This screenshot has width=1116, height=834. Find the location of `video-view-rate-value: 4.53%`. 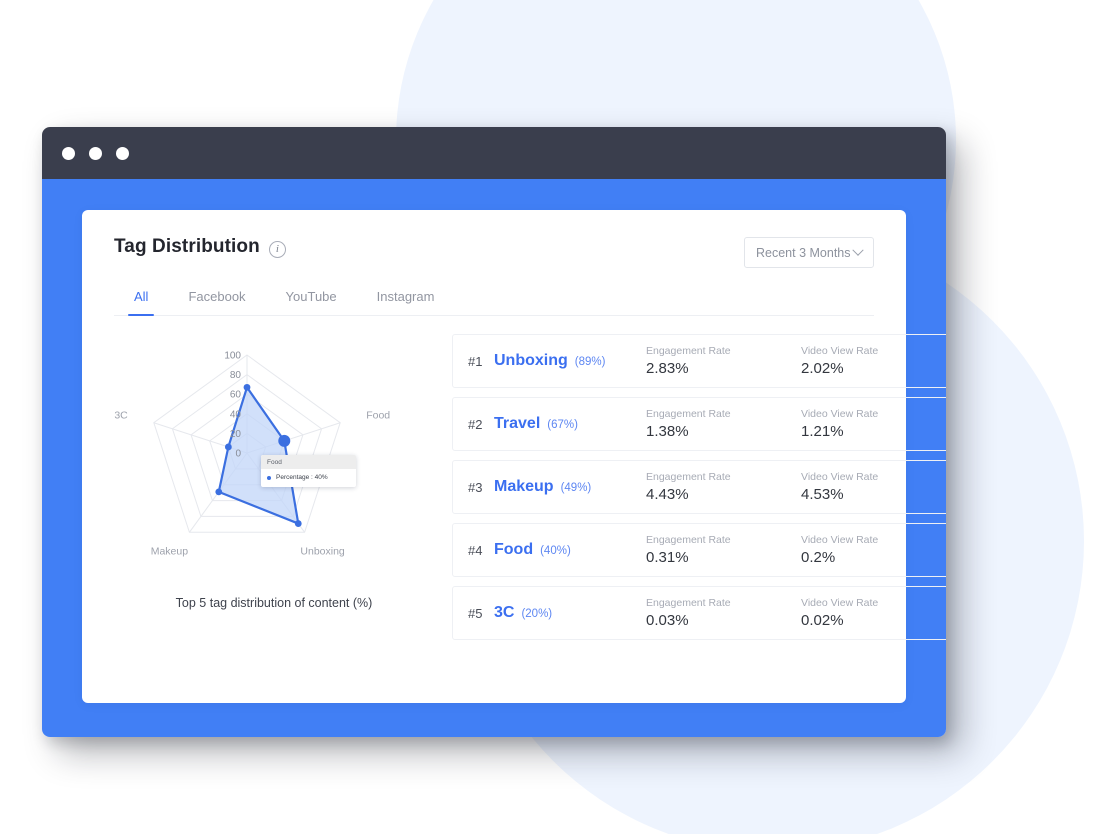

video-view-rate-value: 4.53% is located at coordinates (822, 494).